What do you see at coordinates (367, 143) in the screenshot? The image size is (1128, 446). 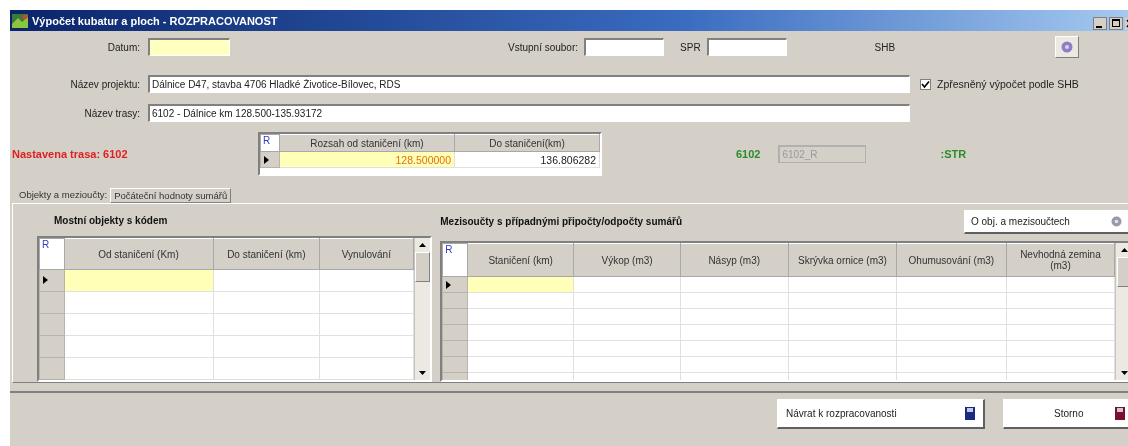 I see `column-header: Rozsah od staničení (km)` at bounding box center [367, 143].